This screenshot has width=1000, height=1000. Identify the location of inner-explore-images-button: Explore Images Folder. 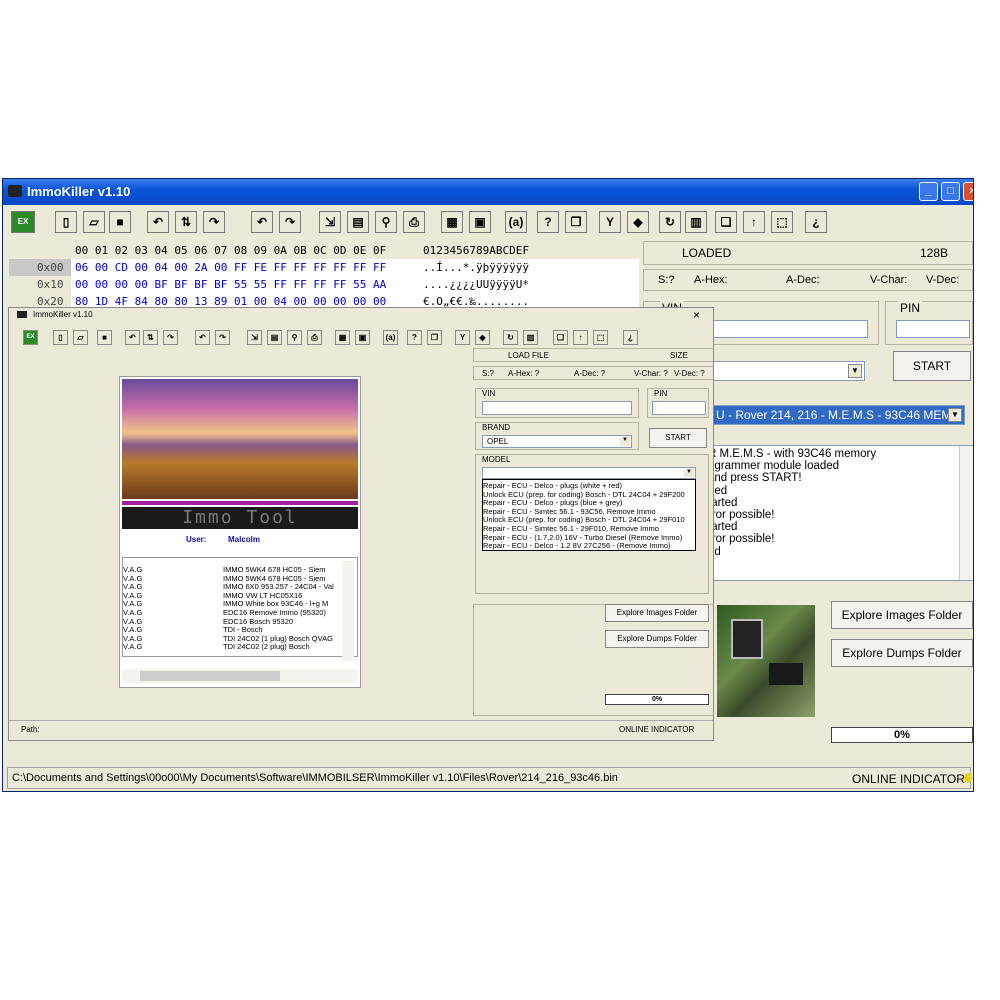
(657, 613).